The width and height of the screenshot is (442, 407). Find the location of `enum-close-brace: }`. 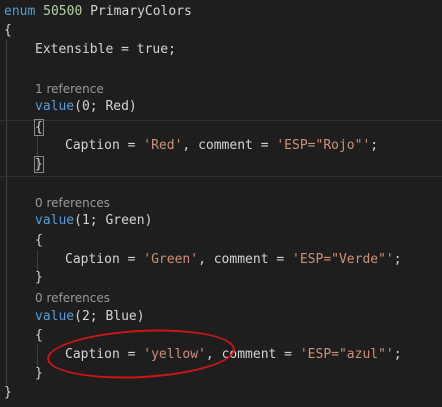

enum-close-brace: } is located at coordinates (8, 392).